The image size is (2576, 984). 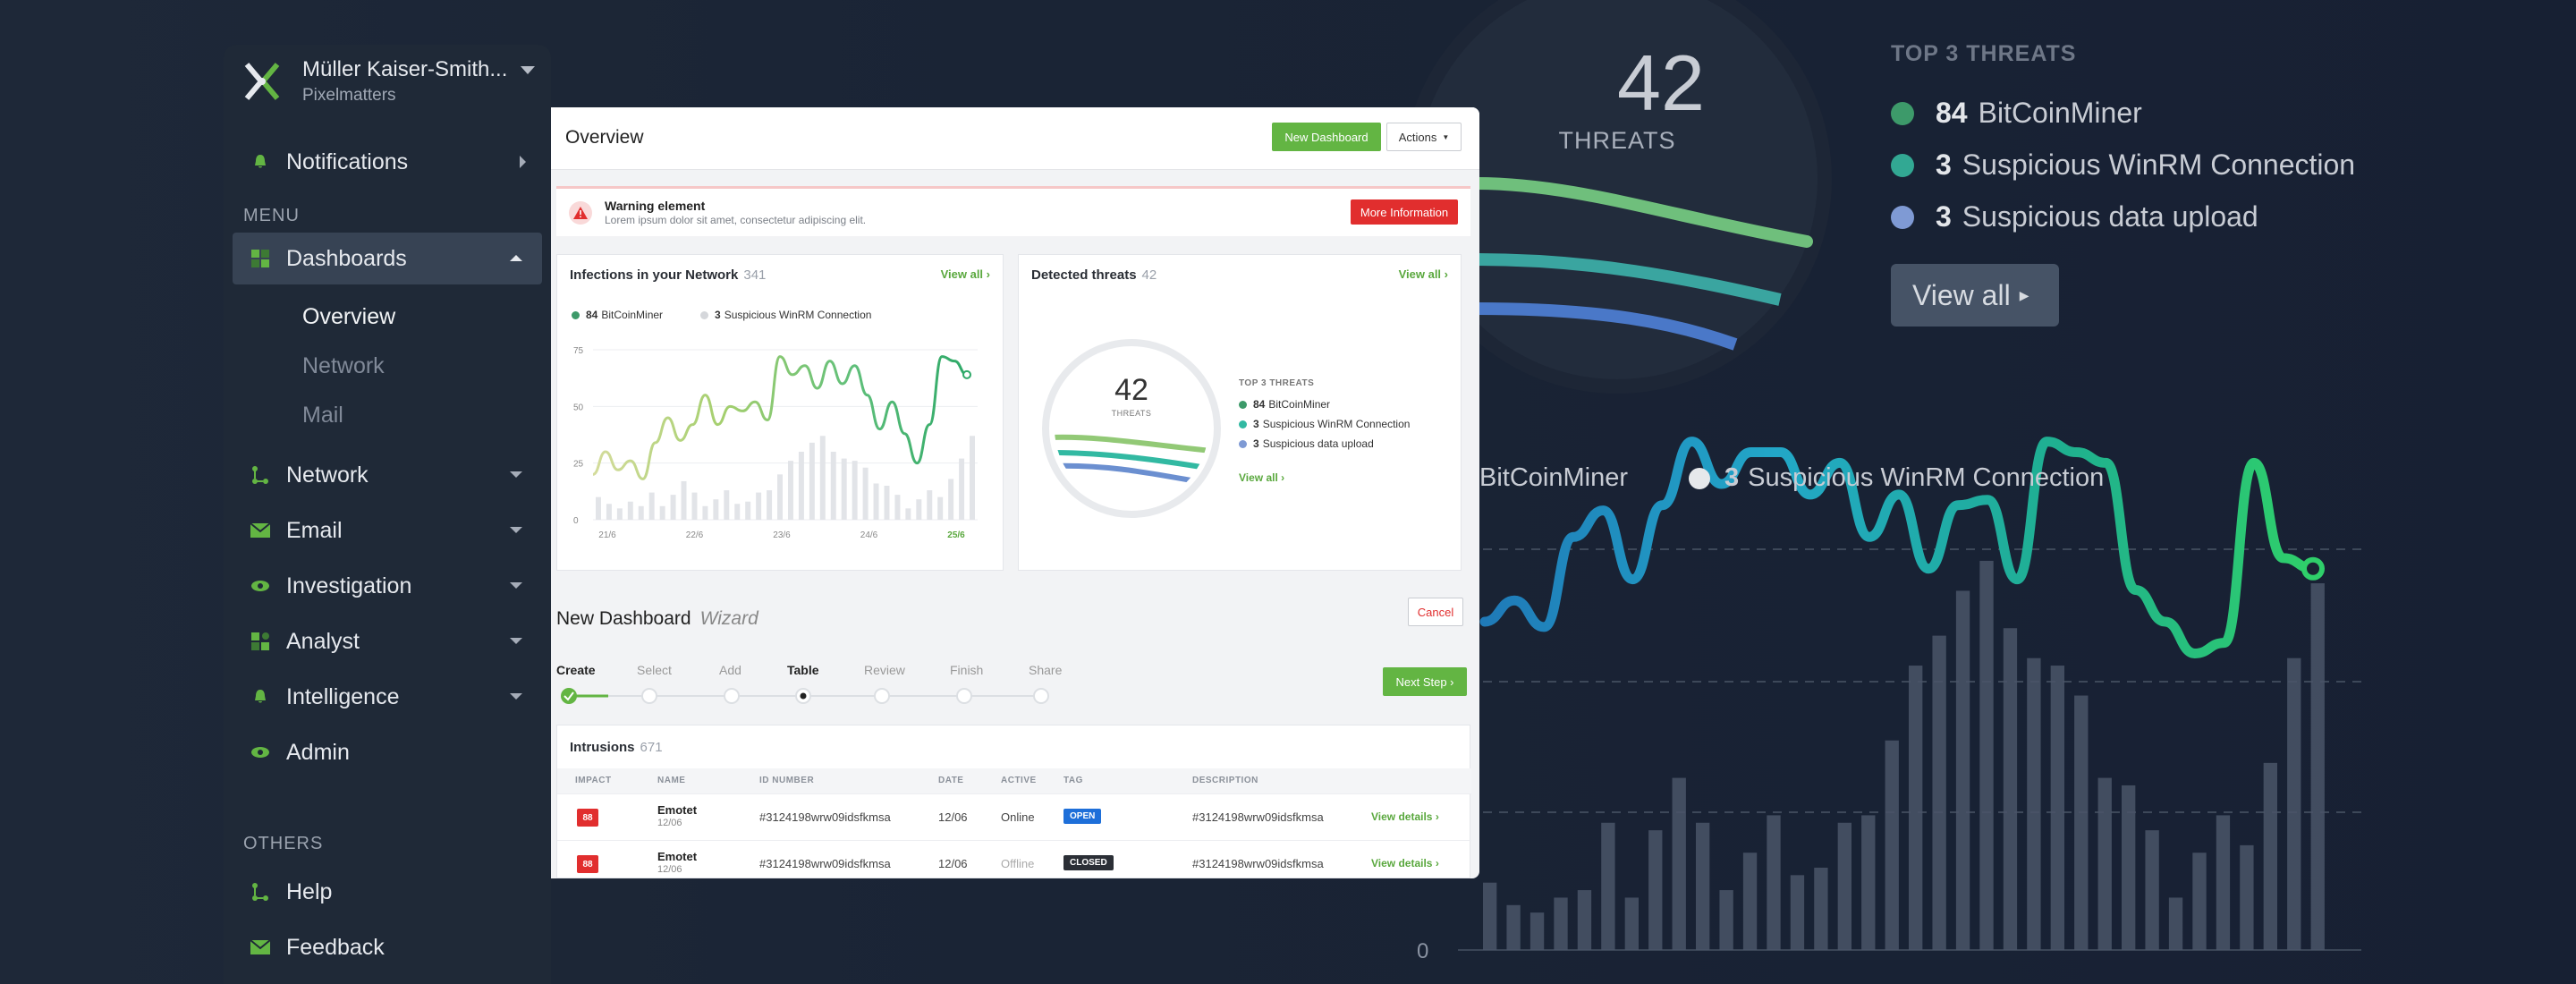 What do you see at coordinates (260, 162) in the screenshot?
I see `bell-icon` at bounding box center [260, 162].